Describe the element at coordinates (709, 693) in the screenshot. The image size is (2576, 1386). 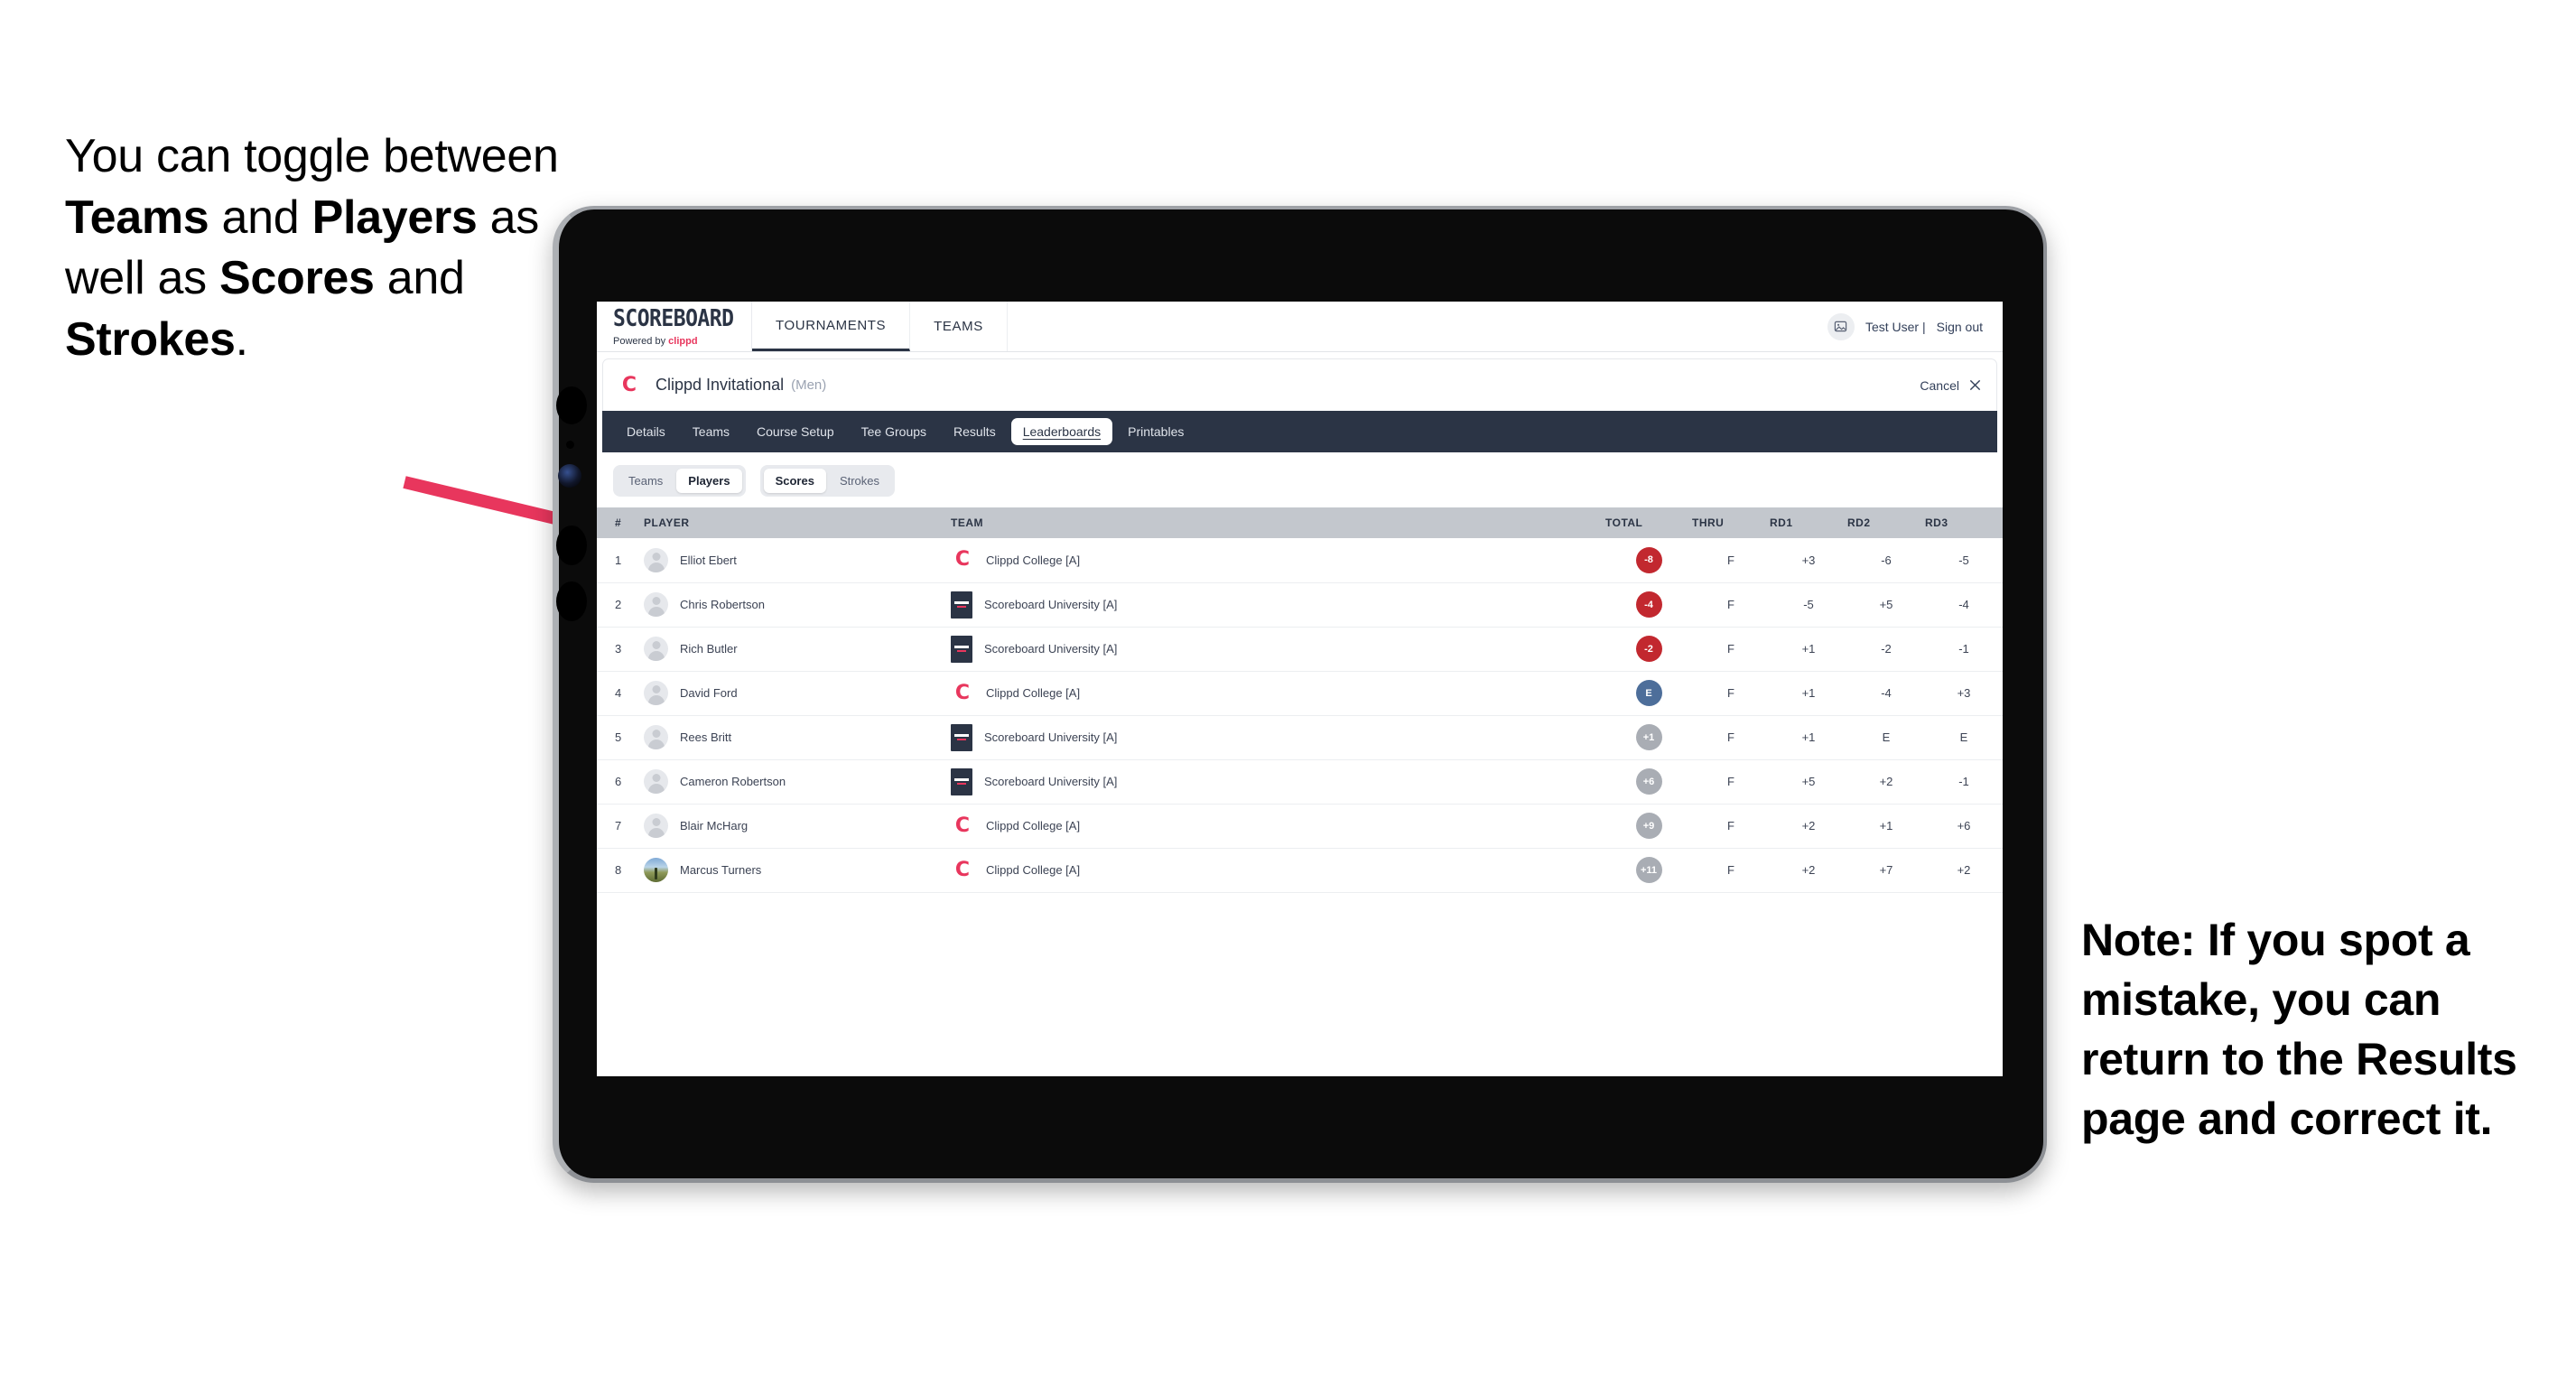
I see `player-name: David Ford` at that location.